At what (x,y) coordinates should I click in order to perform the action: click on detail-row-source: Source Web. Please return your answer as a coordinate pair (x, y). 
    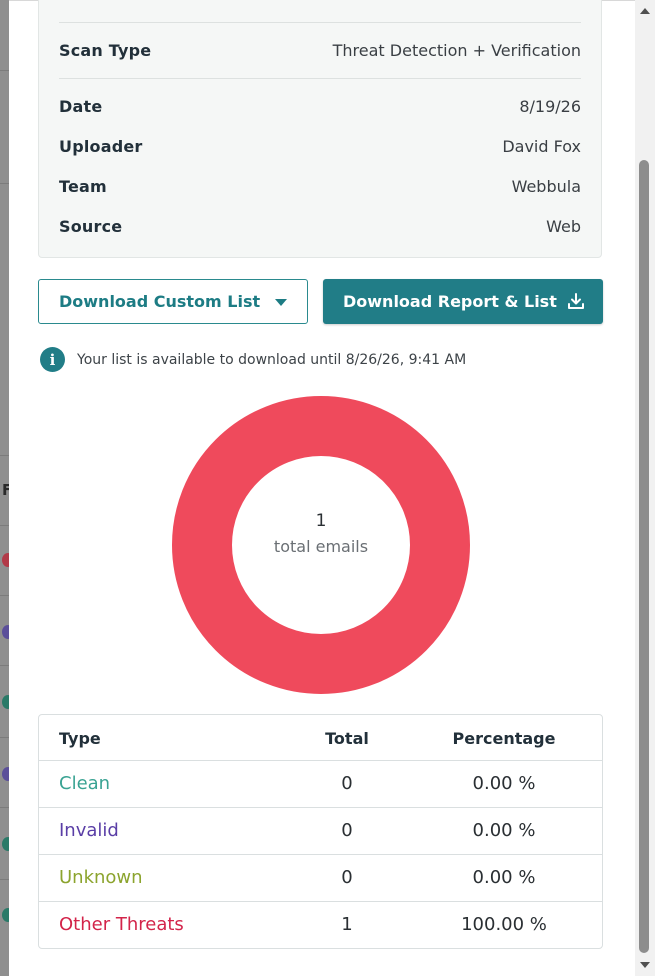
    Looking at the image, I should click on (320, 226).